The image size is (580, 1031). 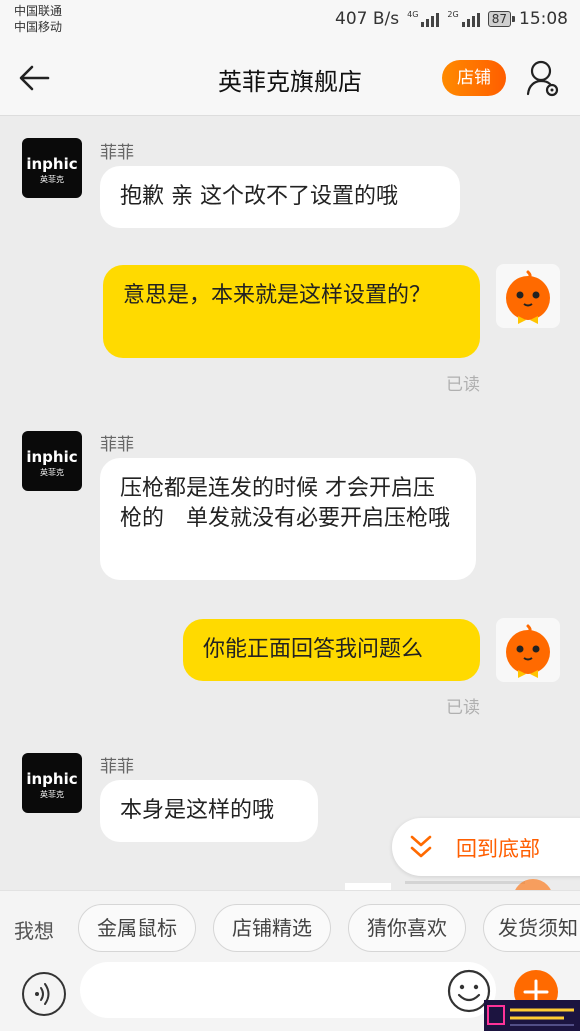 I want to click on quick-reply-chip: 店铺精选, so click(x=272, y=928).